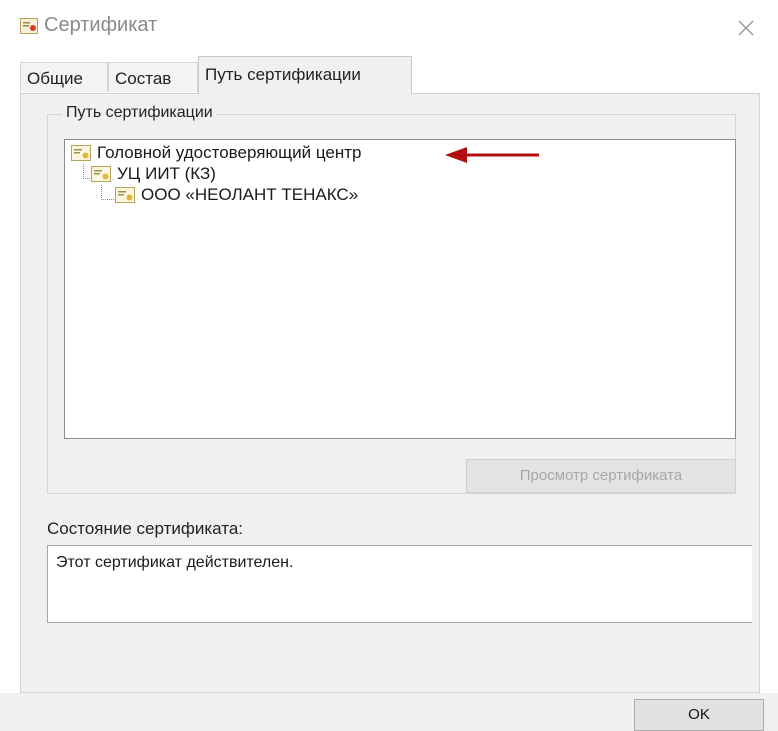  I want to click on status-textbox: Этот сертификат действителен., so click(399, 584).